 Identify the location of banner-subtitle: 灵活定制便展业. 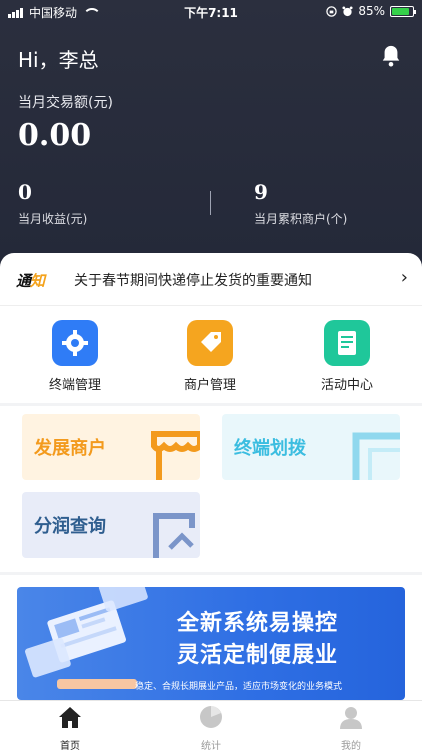
(258, 655).